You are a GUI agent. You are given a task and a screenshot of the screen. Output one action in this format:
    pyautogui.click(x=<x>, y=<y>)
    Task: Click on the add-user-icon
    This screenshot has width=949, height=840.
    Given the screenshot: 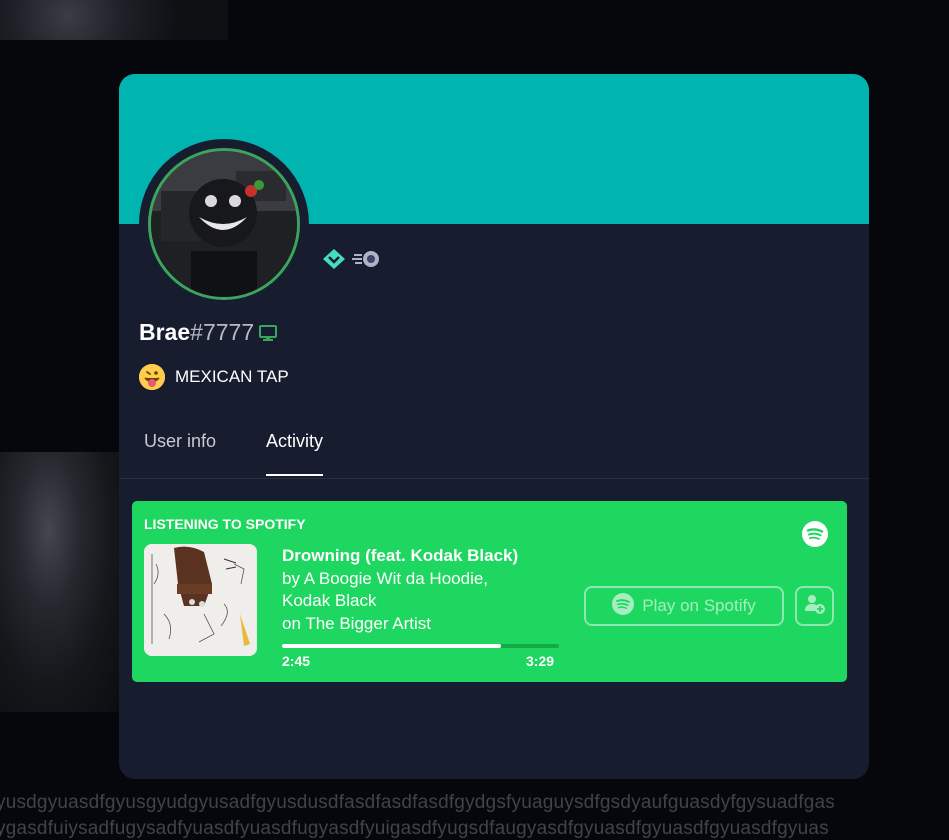 What is the action you would take?
    pyautogui.click(x=815, y=606)
    